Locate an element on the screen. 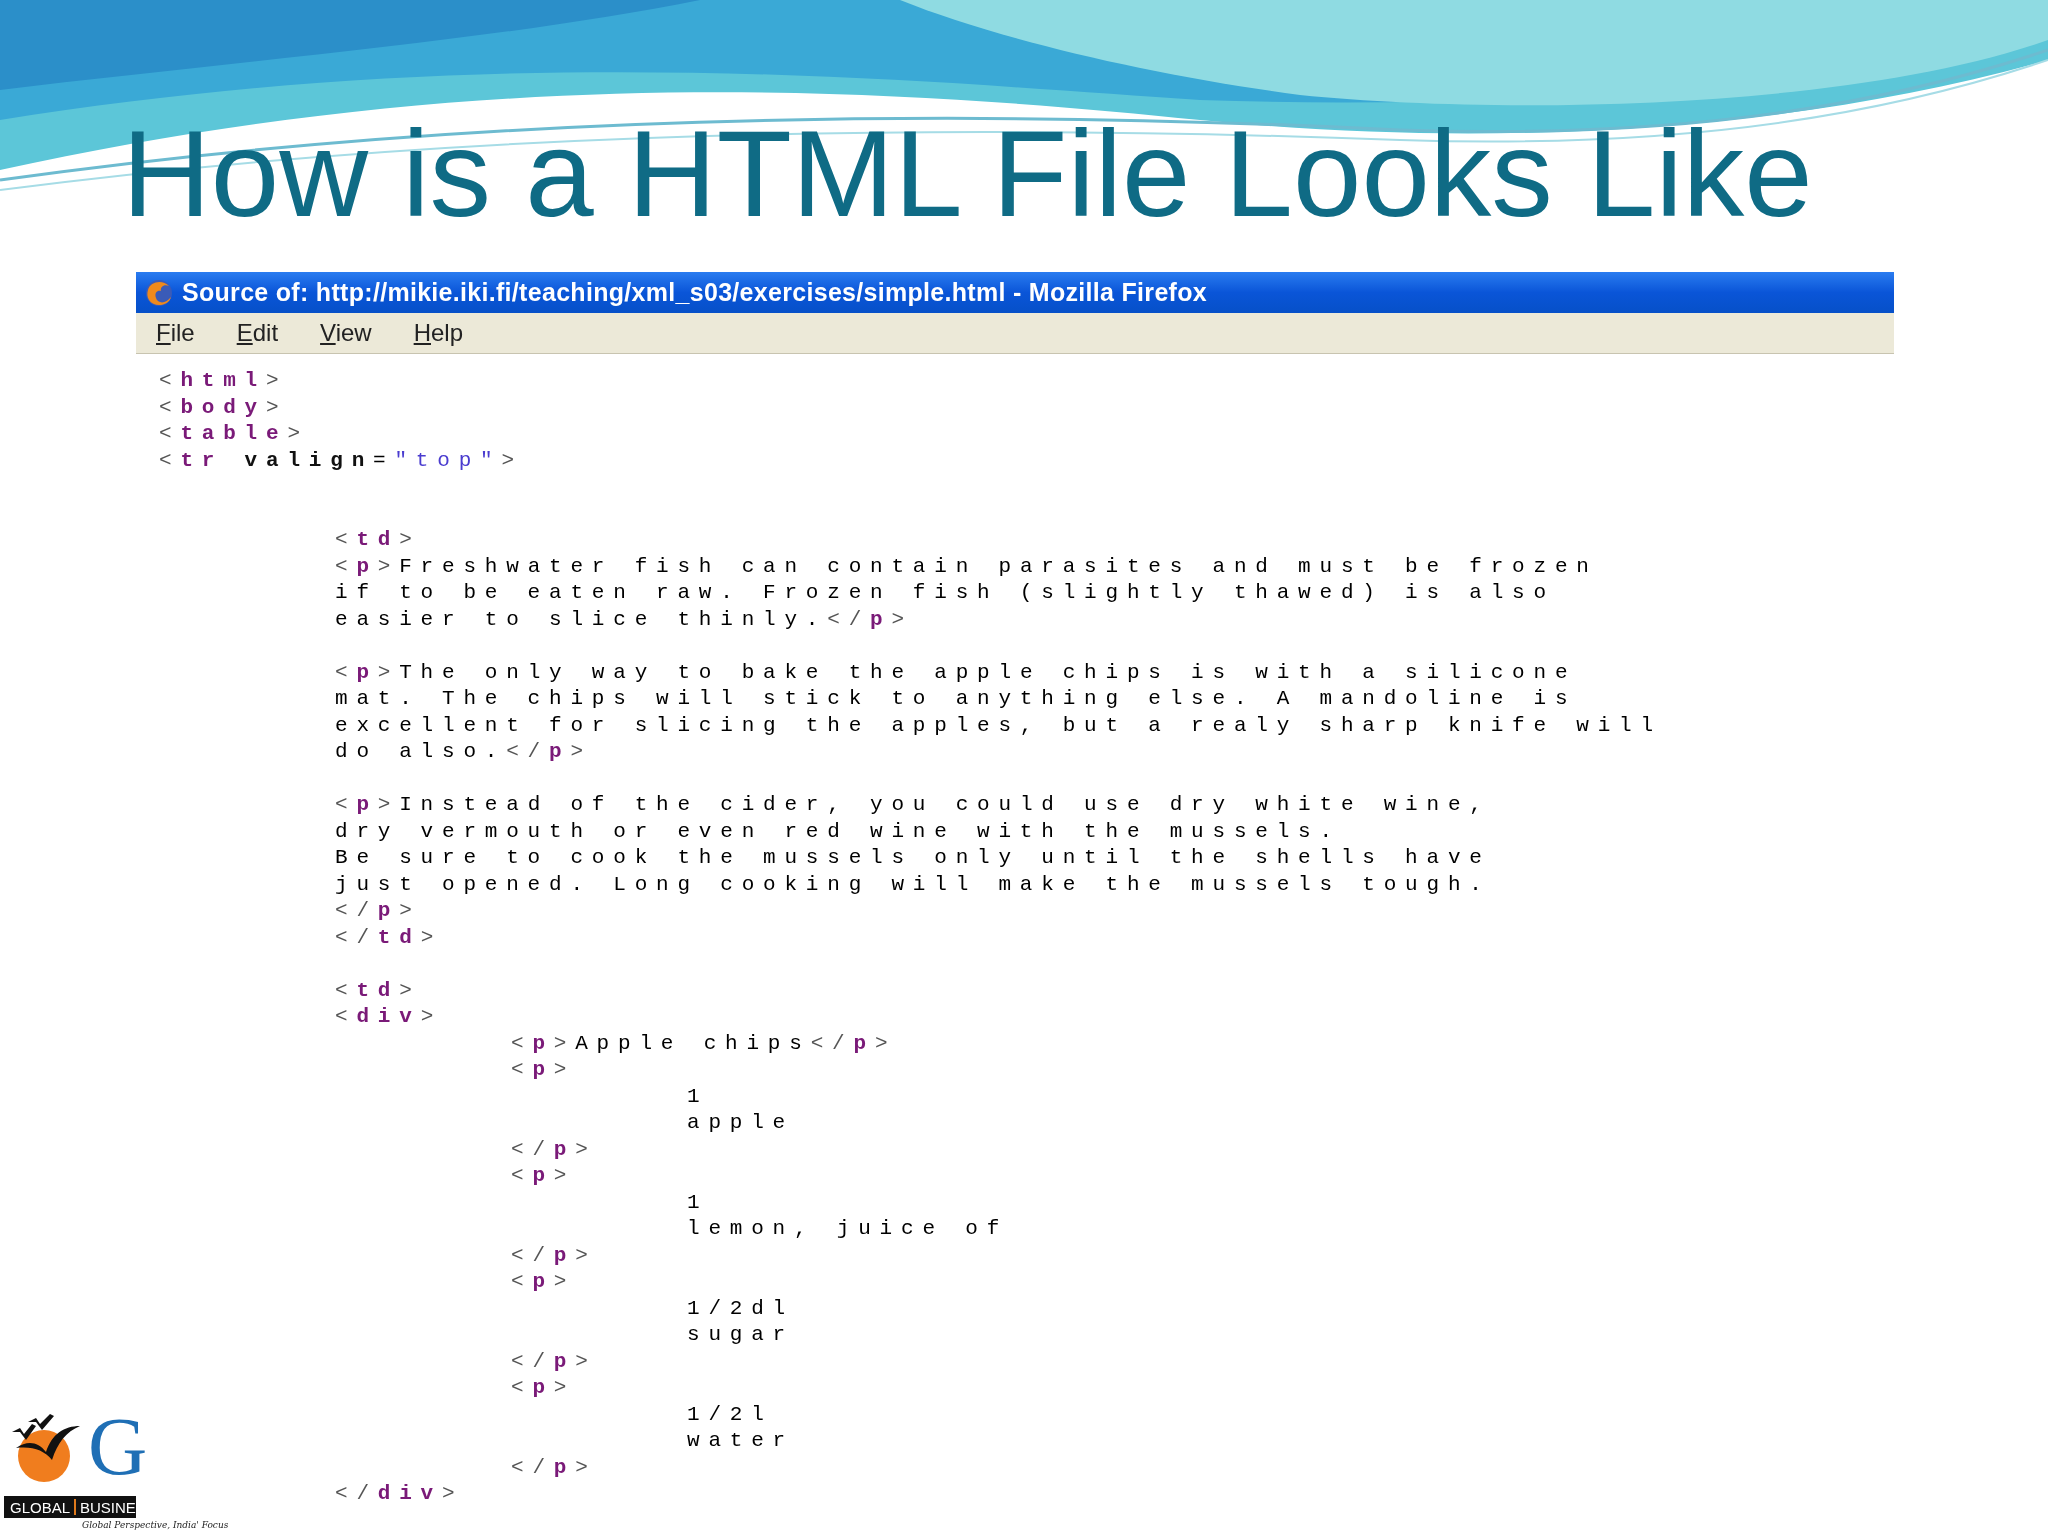 The width and height of the screenshot is (2048, 1536). code-line: just opened. Long cooking will make the mussels tough. is located at coordinates (913, 884).